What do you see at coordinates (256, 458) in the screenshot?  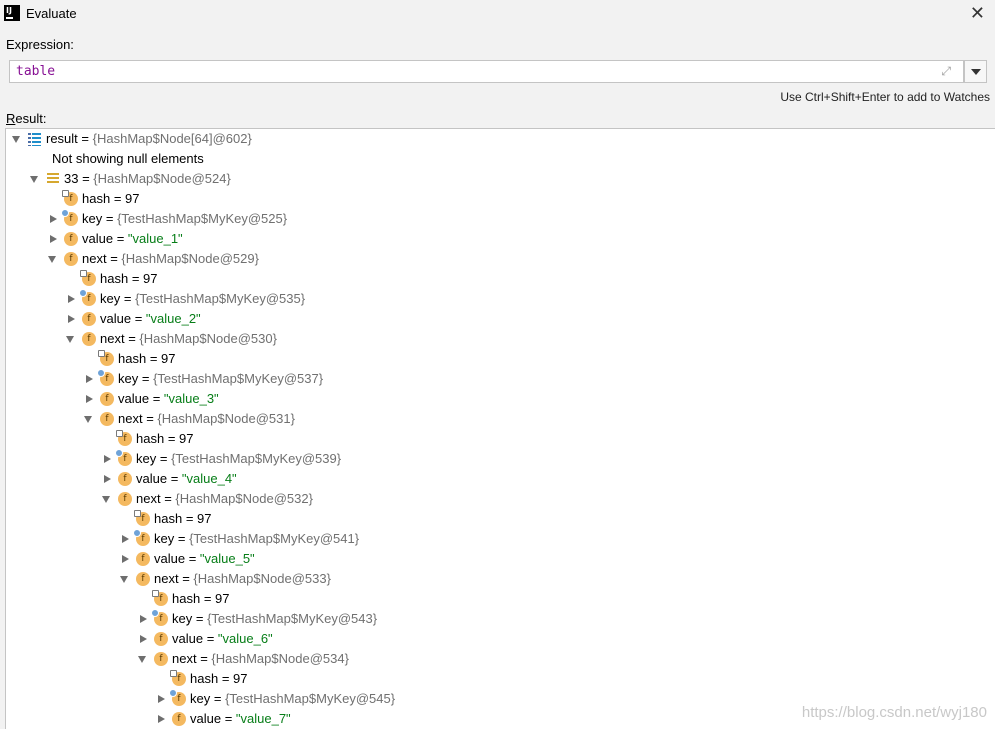 I see `field-value: {TestHashMap$MyKey@539}` at bounding box center [256, 458].